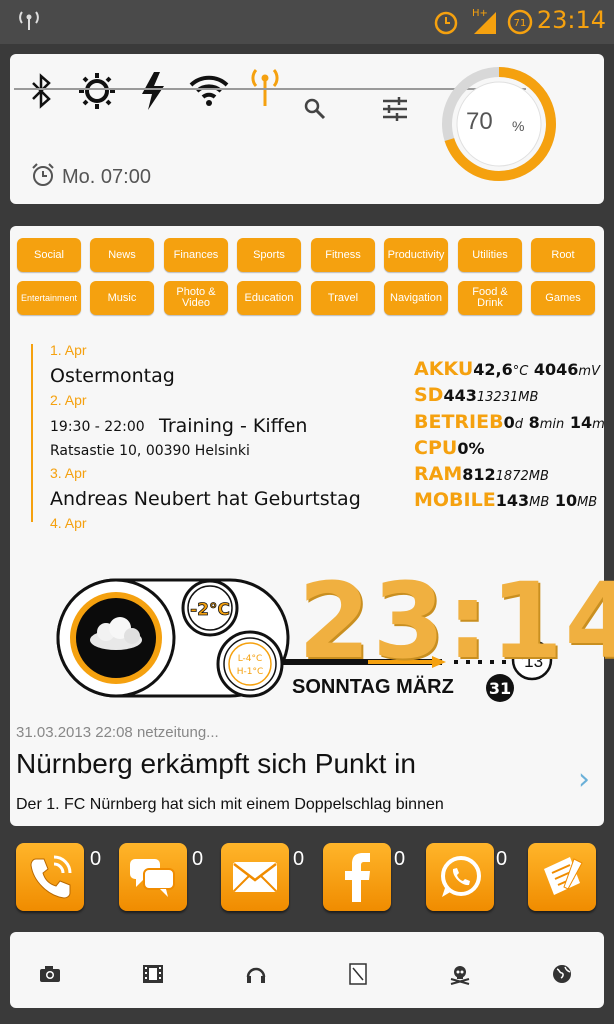 The height and width of the screenshot is (1024, 614). What do you see at coordinates (506, 500) in the screenshot?
I see `stat-mobile: MOBILE143MB 10MB` at bounding box center [506, 500].